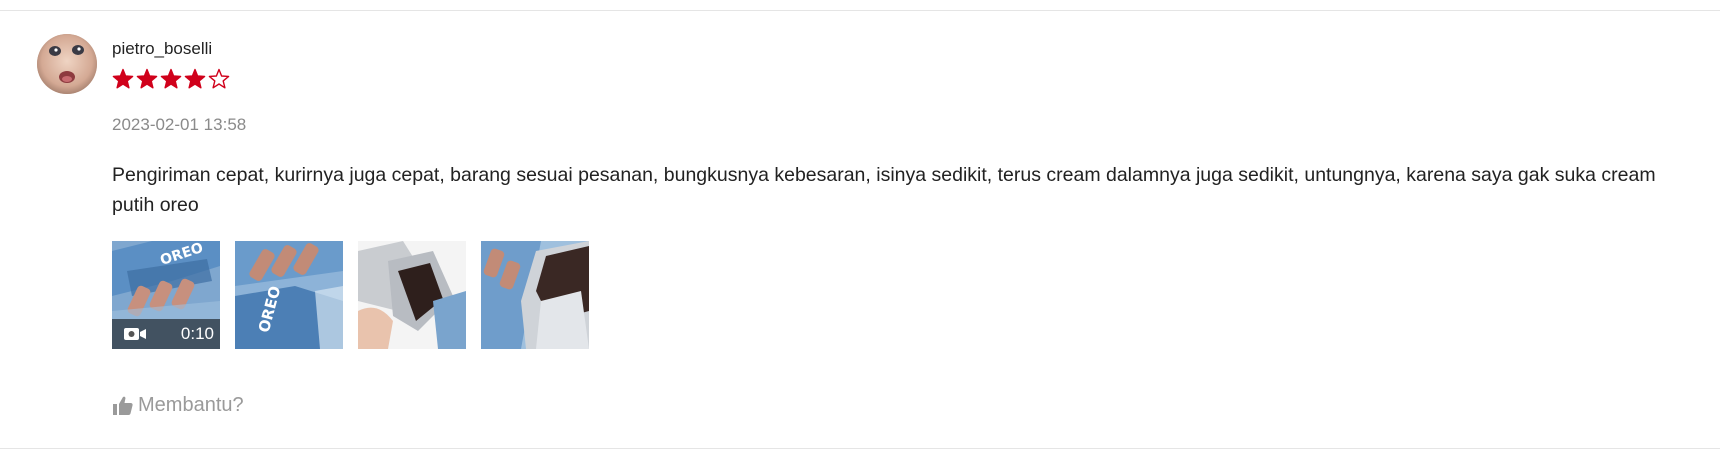 Image resolution: width=1720 pixels, height=457 pixels. Describe the element at coordinates (135, 334) in the screenshot. I see `video-camera-icon` at that location.